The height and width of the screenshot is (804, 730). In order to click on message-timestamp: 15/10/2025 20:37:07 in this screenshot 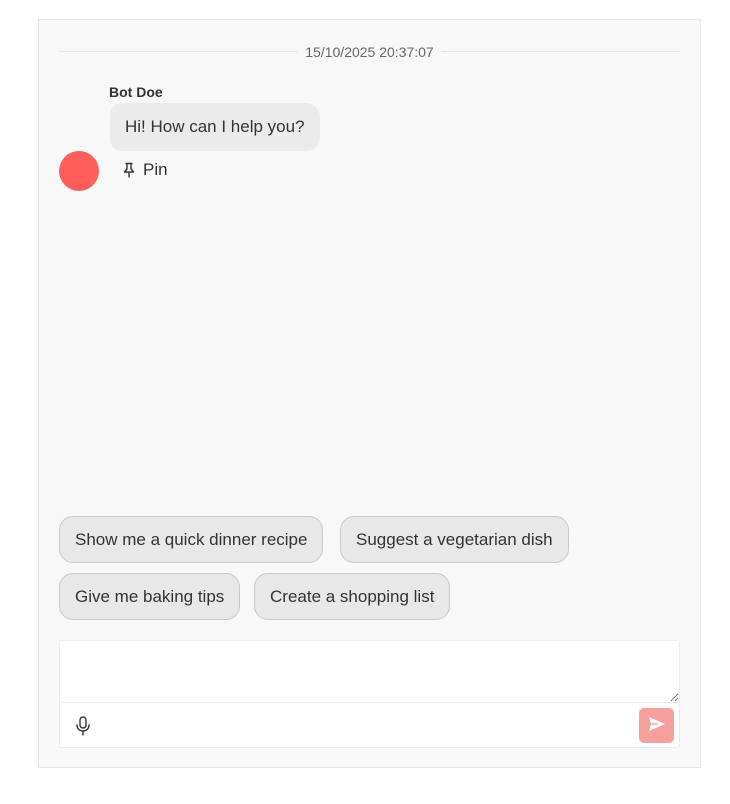, I will do `click(369, 51)`.